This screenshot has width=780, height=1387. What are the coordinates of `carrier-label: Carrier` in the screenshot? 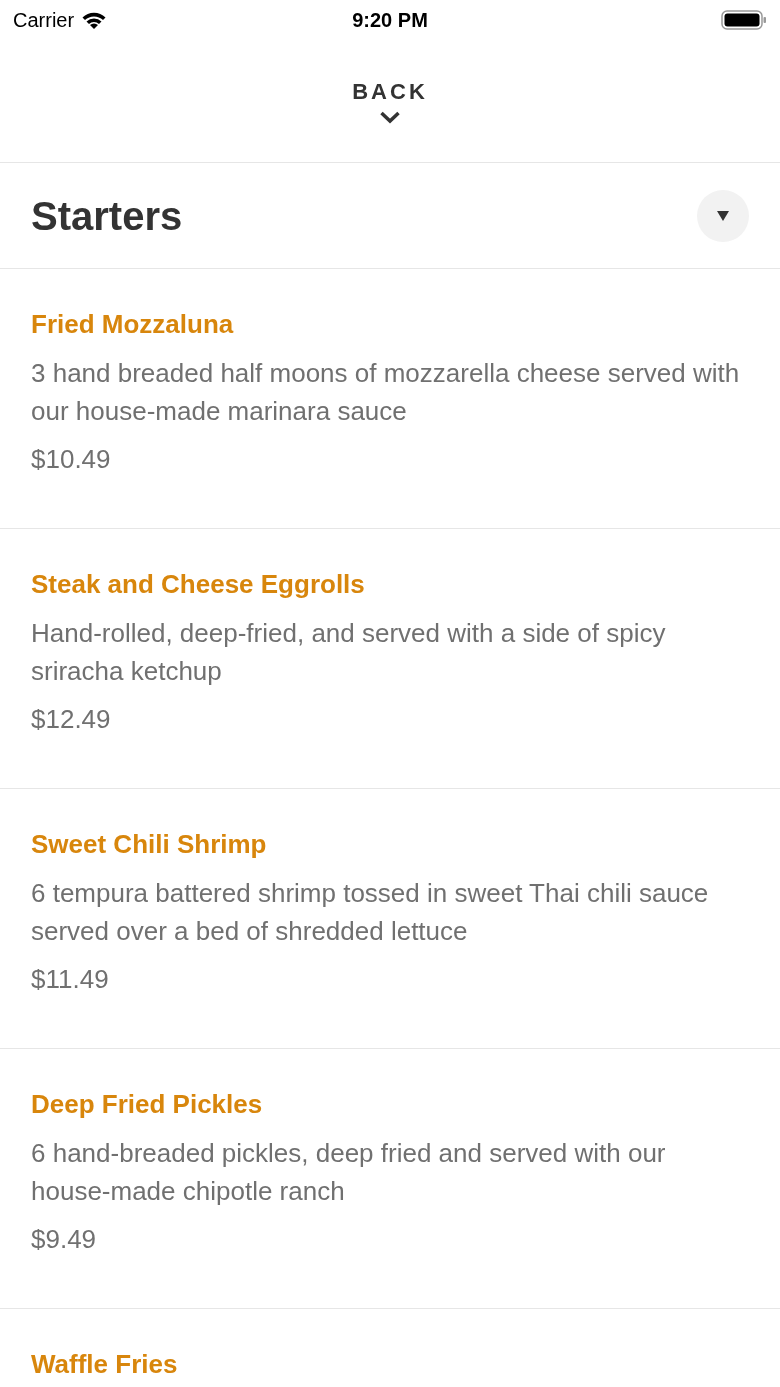 It's located at (44, 20).